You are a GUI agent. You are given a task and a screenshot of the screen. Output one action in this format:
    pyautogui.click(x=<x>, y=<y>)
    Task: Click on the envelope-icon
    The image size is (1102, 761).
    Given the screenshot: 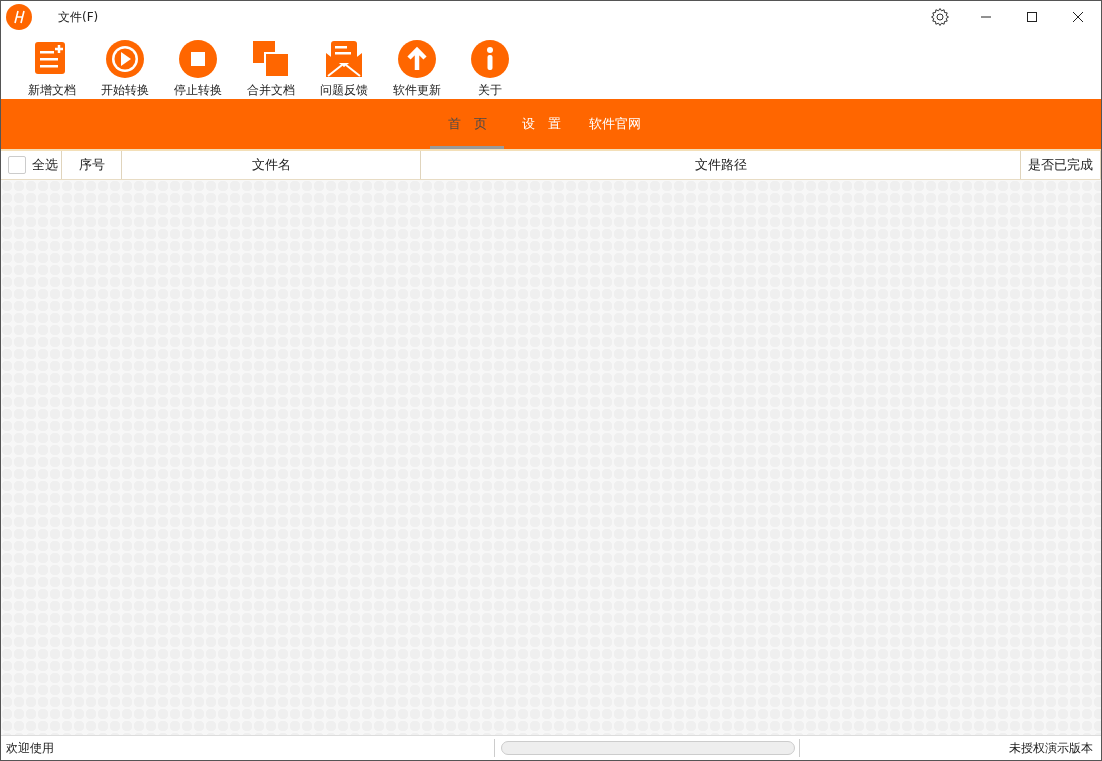 What is the action you would take?
    pyautogui.click(x=343, y=59)
    